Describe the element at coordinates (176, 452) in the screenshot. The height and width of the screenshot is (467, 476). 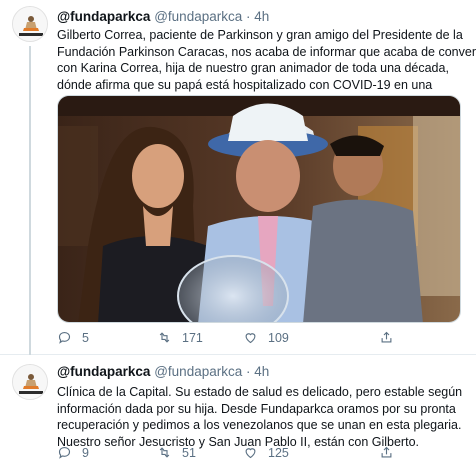
I see `retweet-button: 51` at that location.